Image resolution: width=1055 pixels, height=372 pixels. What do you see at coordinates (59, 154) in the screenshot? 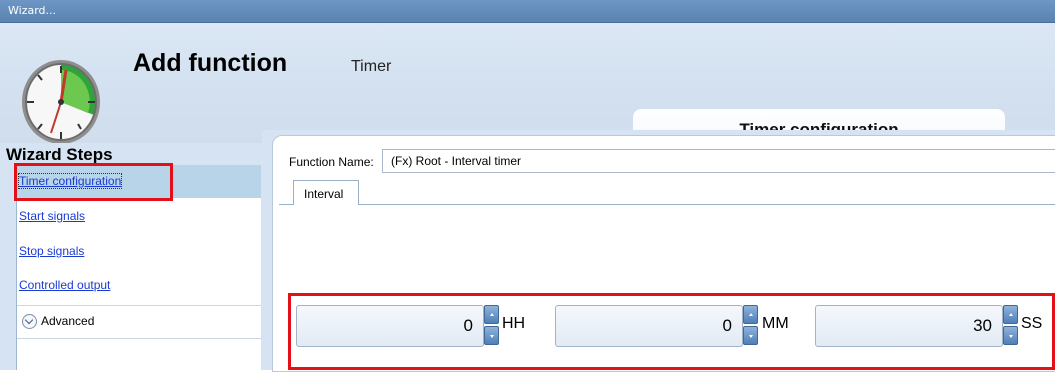
I see `wizard-steps-title: Wizard Steps` at bounding box center [59, 154].